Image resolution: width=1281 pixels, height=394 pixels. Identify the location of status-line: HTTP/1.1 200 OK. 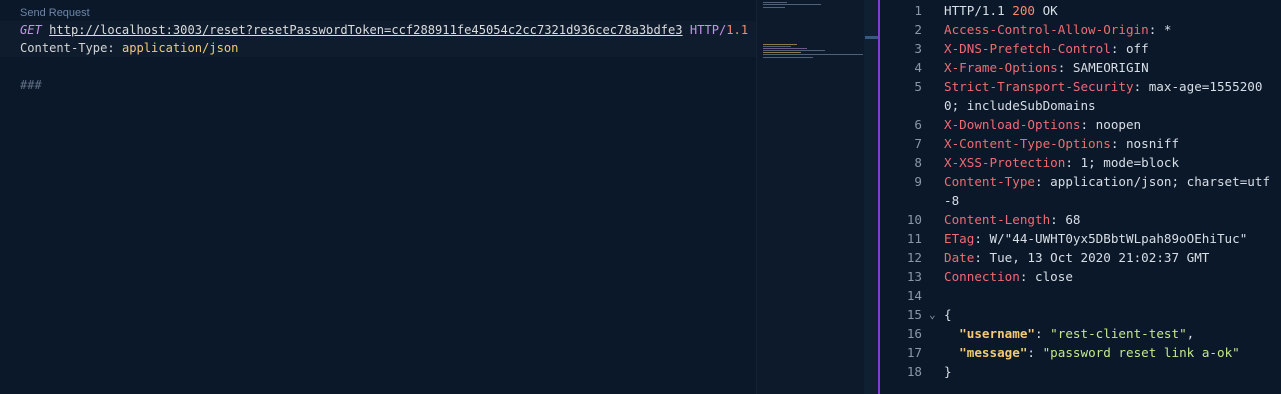
(1109, 10).